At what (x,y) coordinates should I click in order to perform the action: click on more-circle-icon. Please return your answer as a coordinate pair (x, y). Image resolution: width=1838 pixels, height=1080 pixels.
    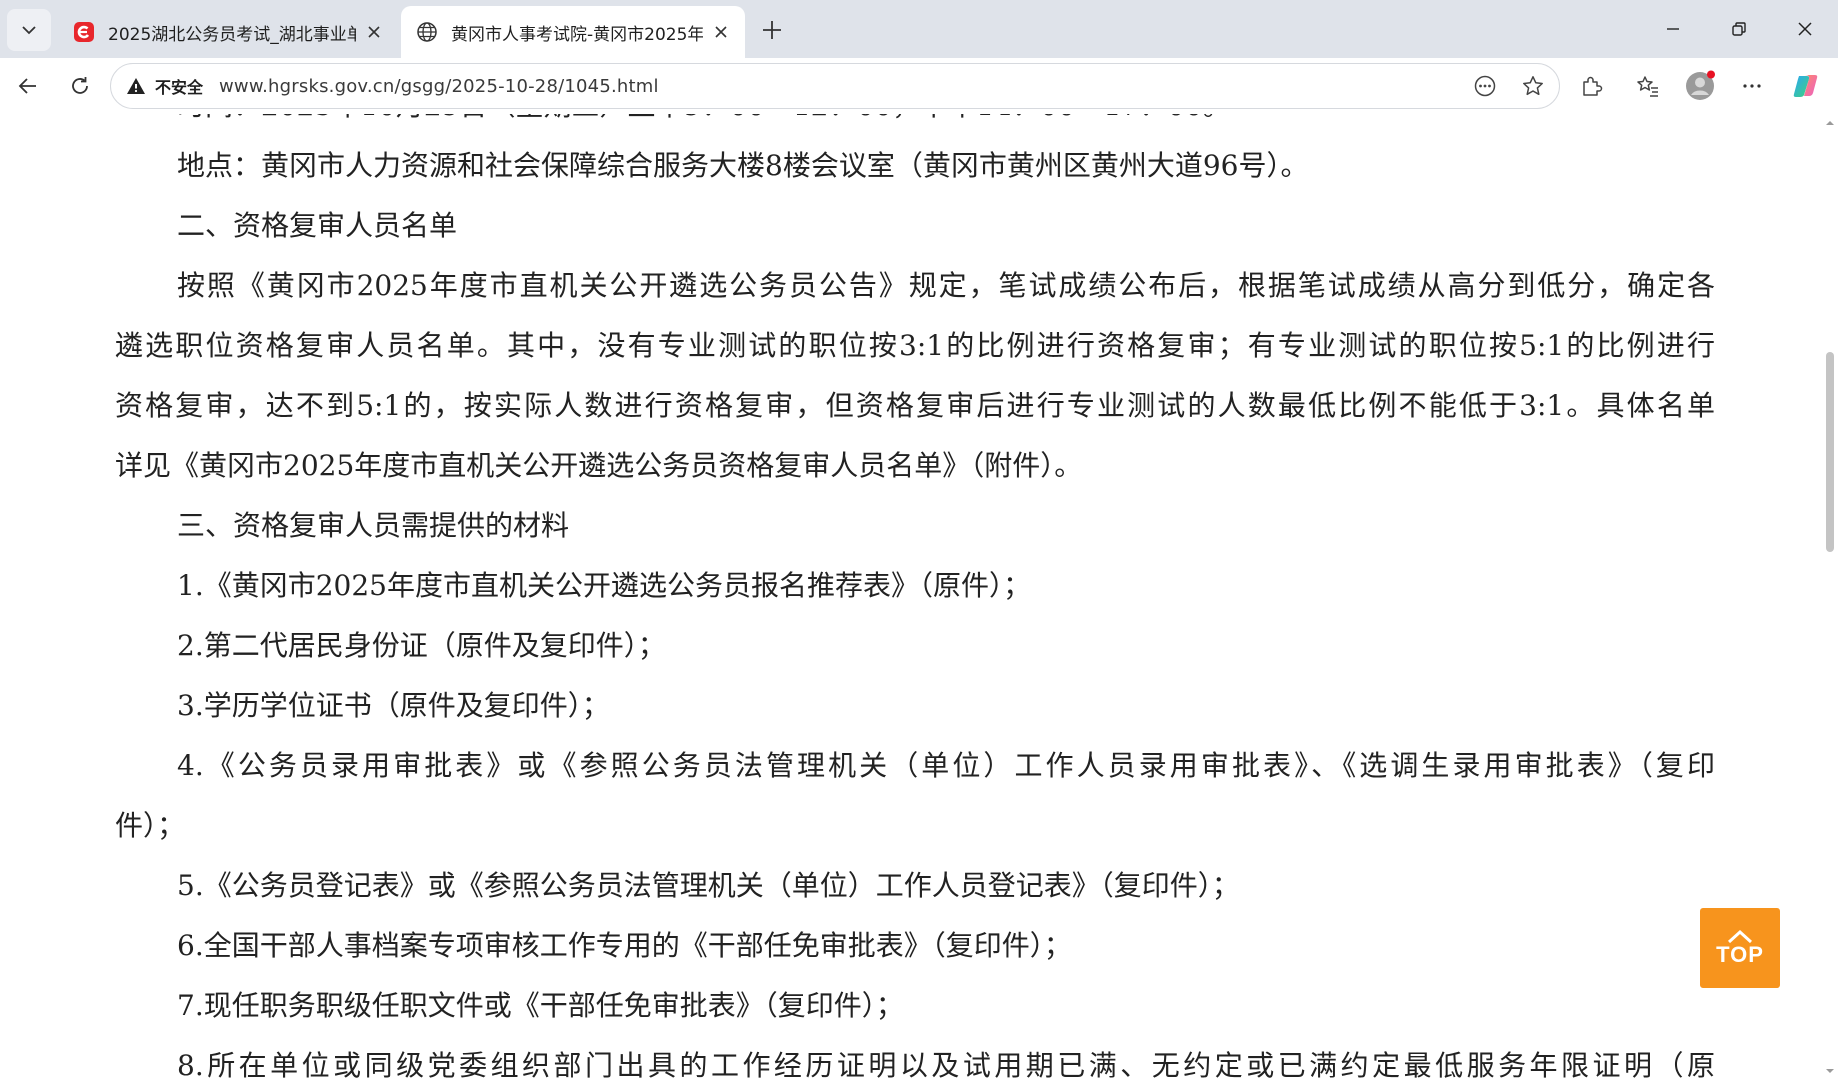
    Looking at the image, I should click on (1485, 86).